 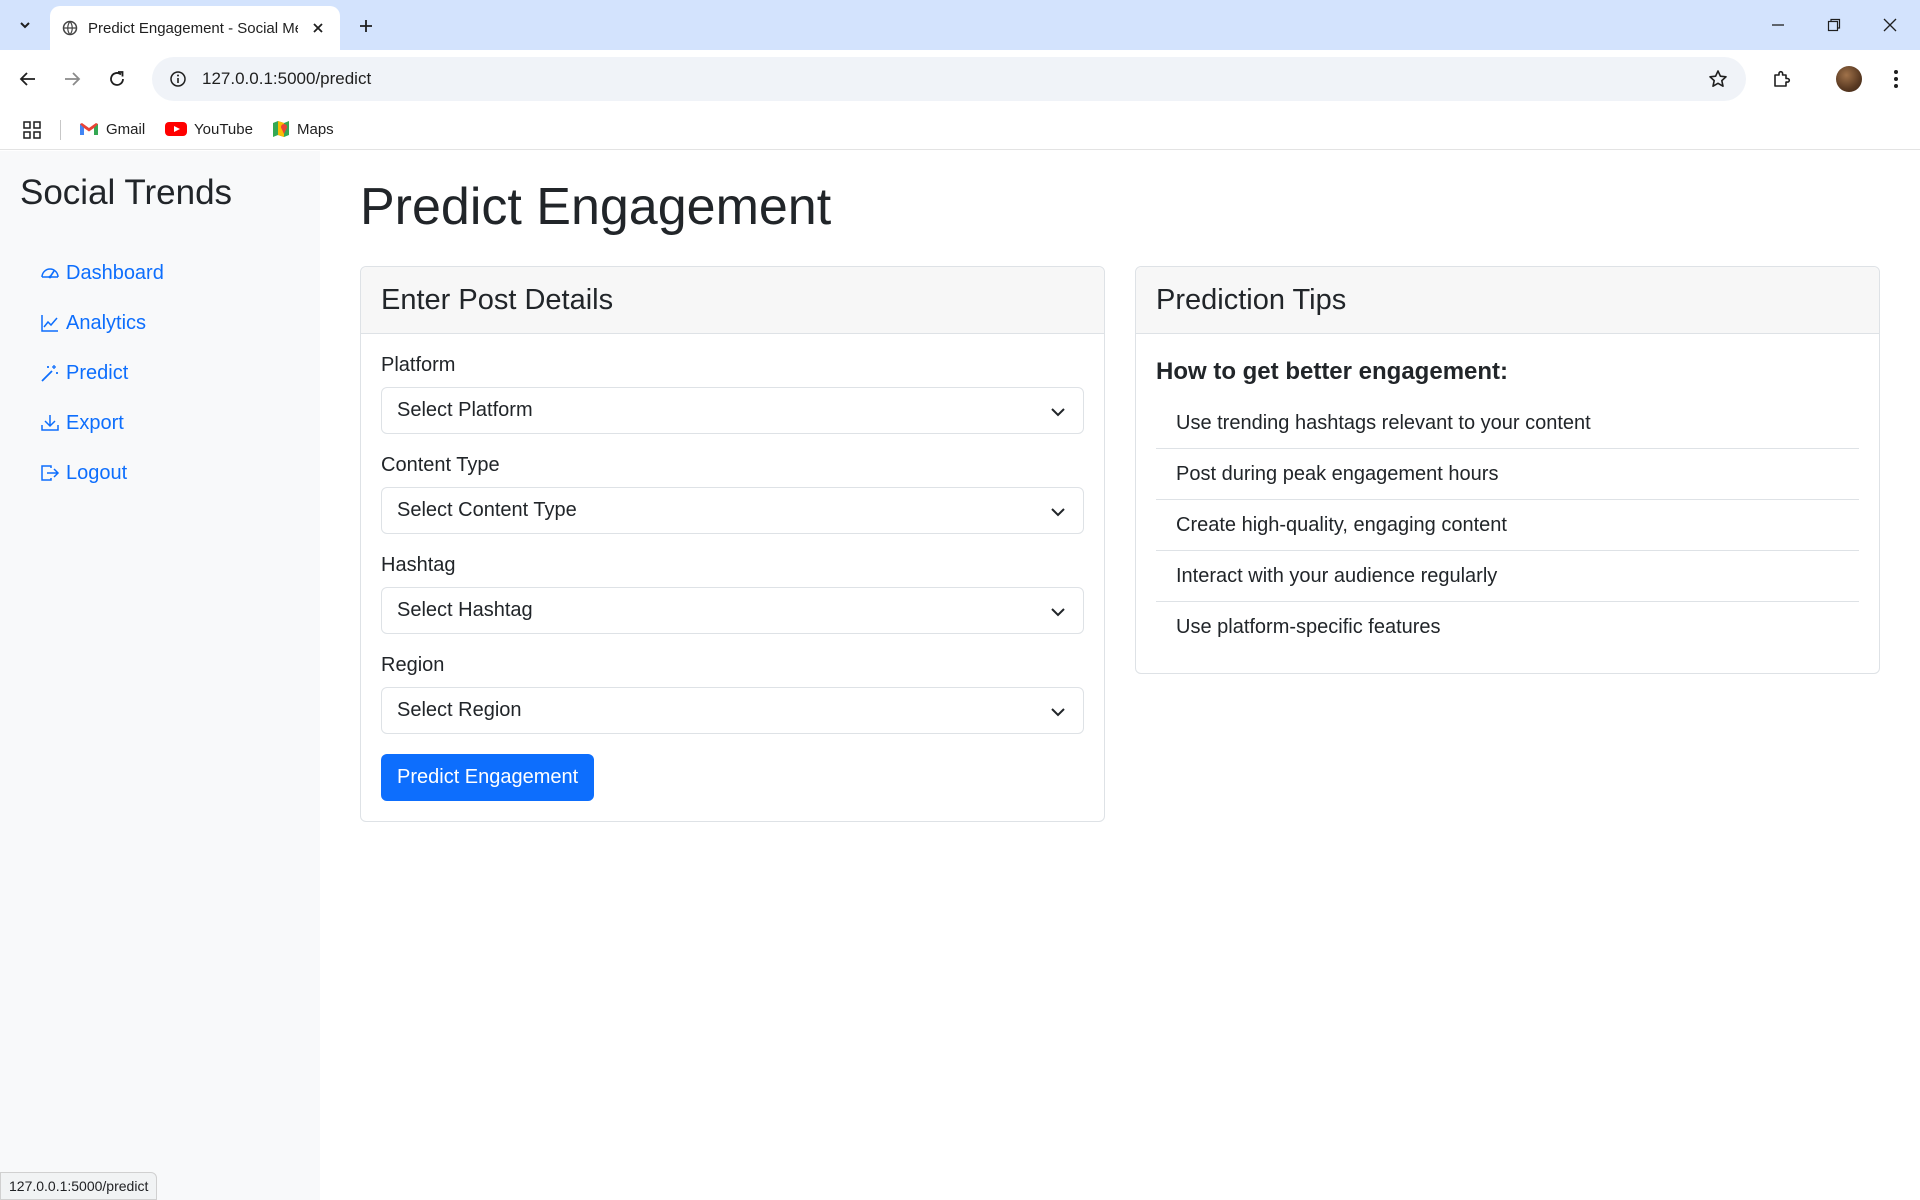 I want to click on reload-button, so click(x=117, y=79).